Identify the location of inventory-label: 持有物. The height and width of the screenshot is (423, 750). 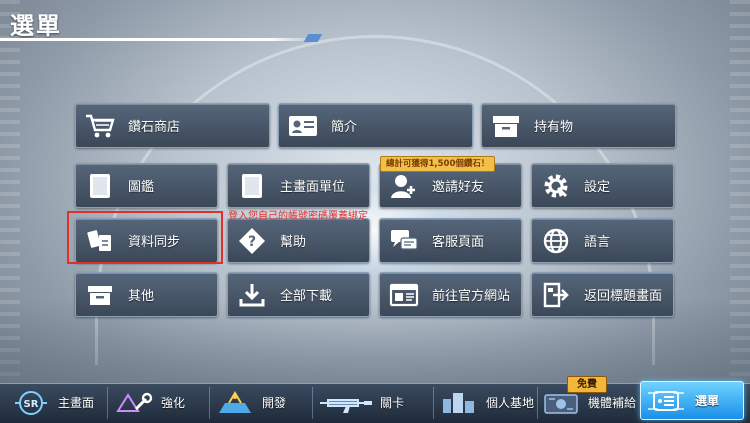
(554, 127).